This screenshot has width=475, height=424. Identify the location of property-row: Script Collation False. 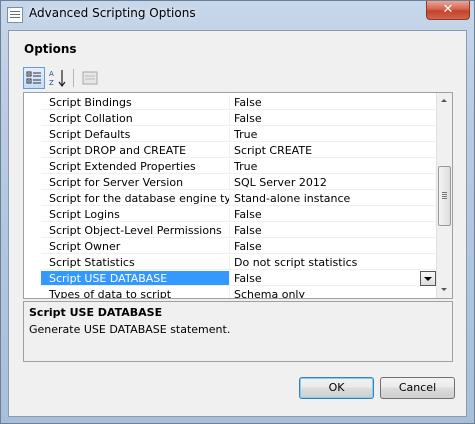
(231, 119).